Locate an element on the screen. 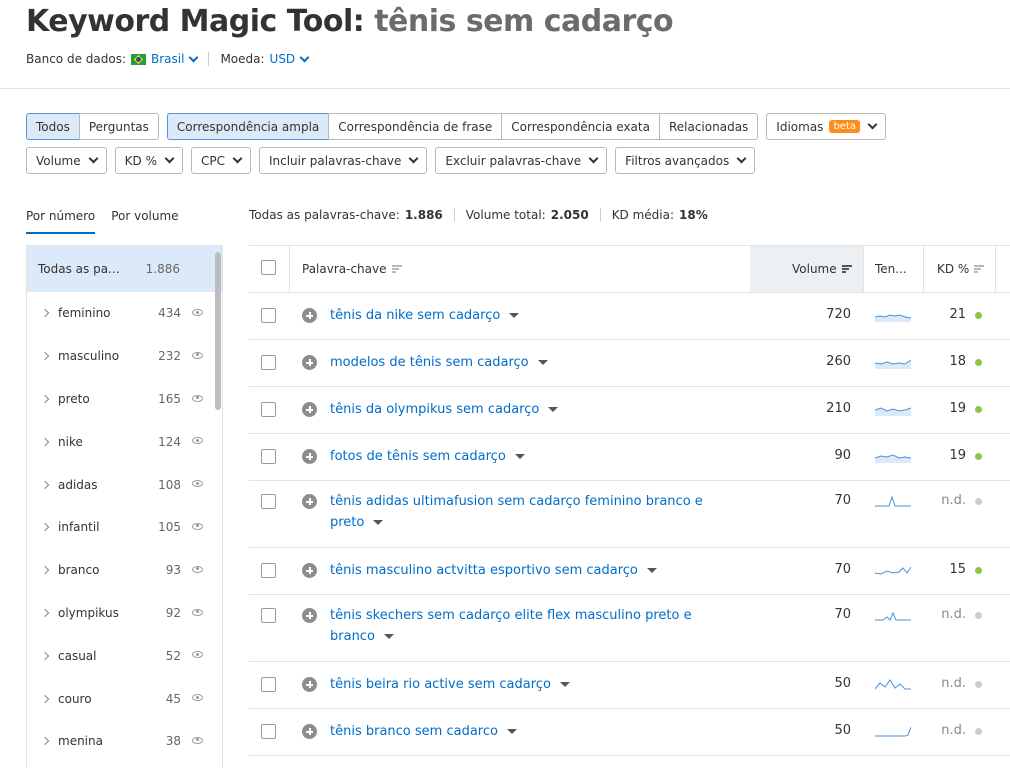  tab-by-volume: Por volume is located at coordinates (144, 221).